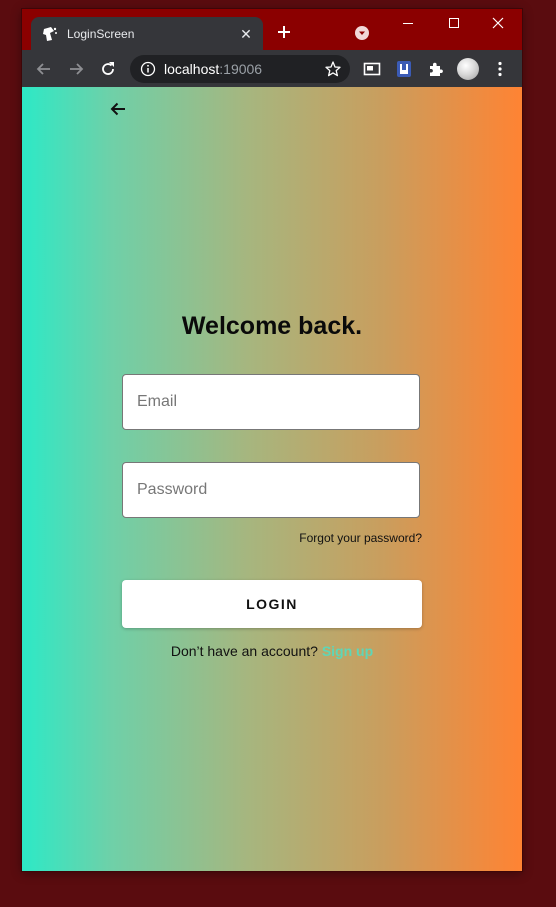  I want to click on tab-title: LoginScreen, so click(101, 34).